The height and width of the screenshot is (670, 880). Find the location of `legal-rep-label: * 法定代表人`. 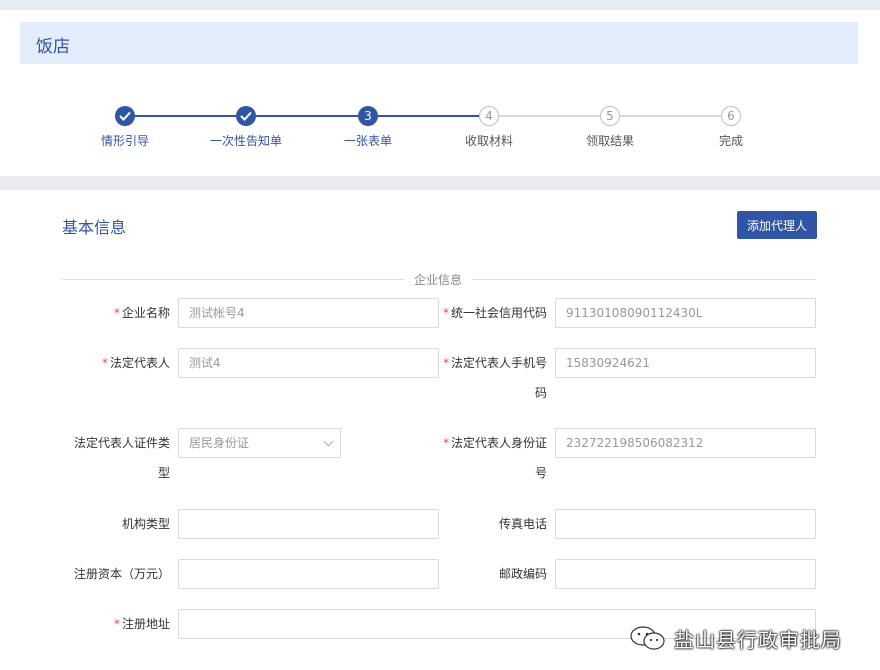

legal-rep-label: * 法定代表人 is located at coordinates (135, 363).